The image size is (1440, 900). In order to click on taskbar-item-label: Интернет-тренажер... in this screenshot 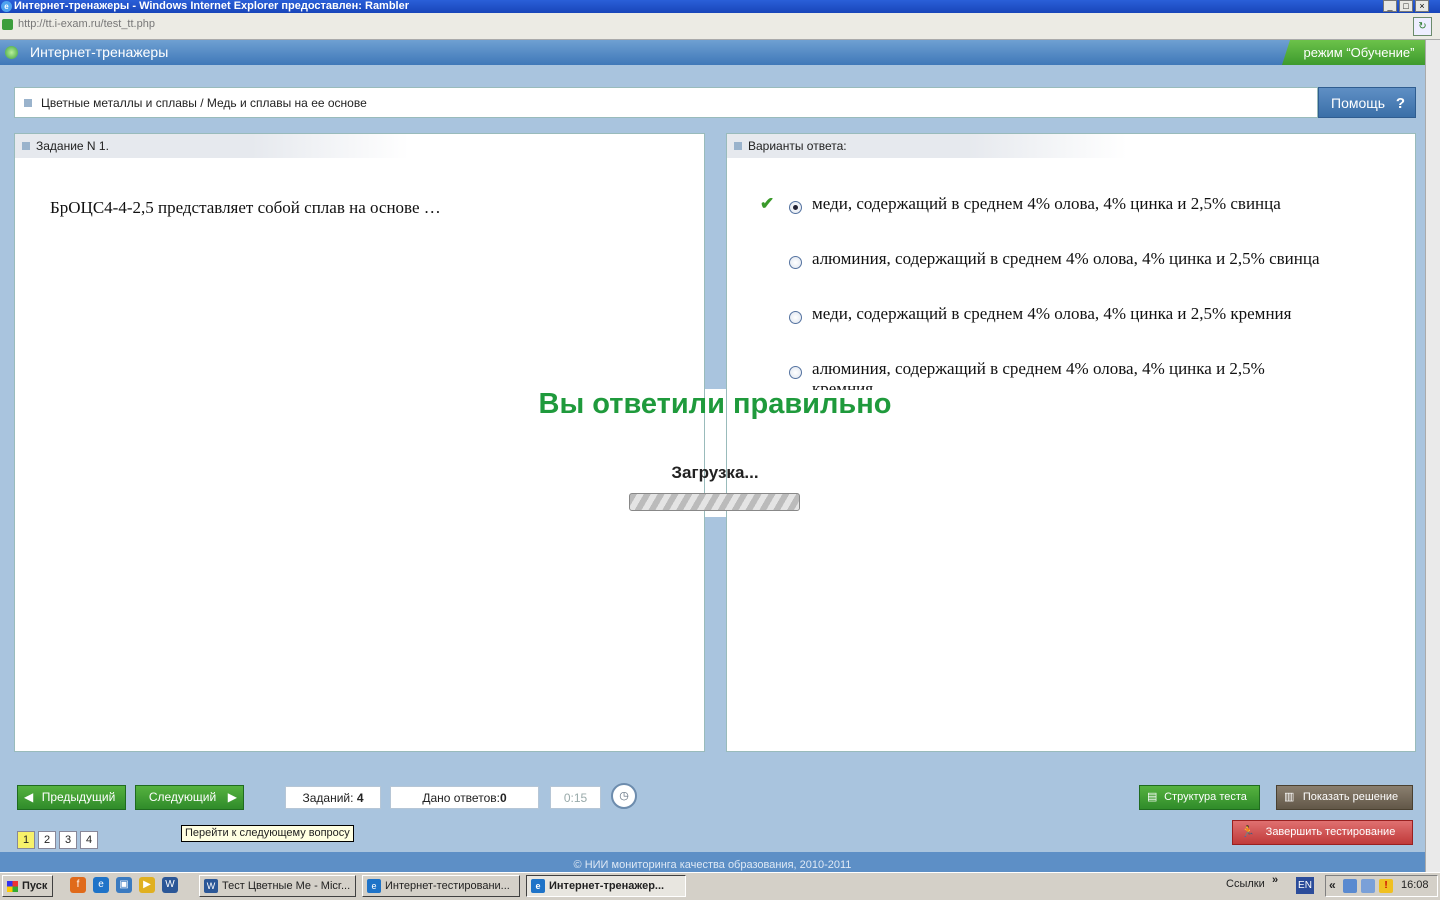, I will do `click(607, 886)`.